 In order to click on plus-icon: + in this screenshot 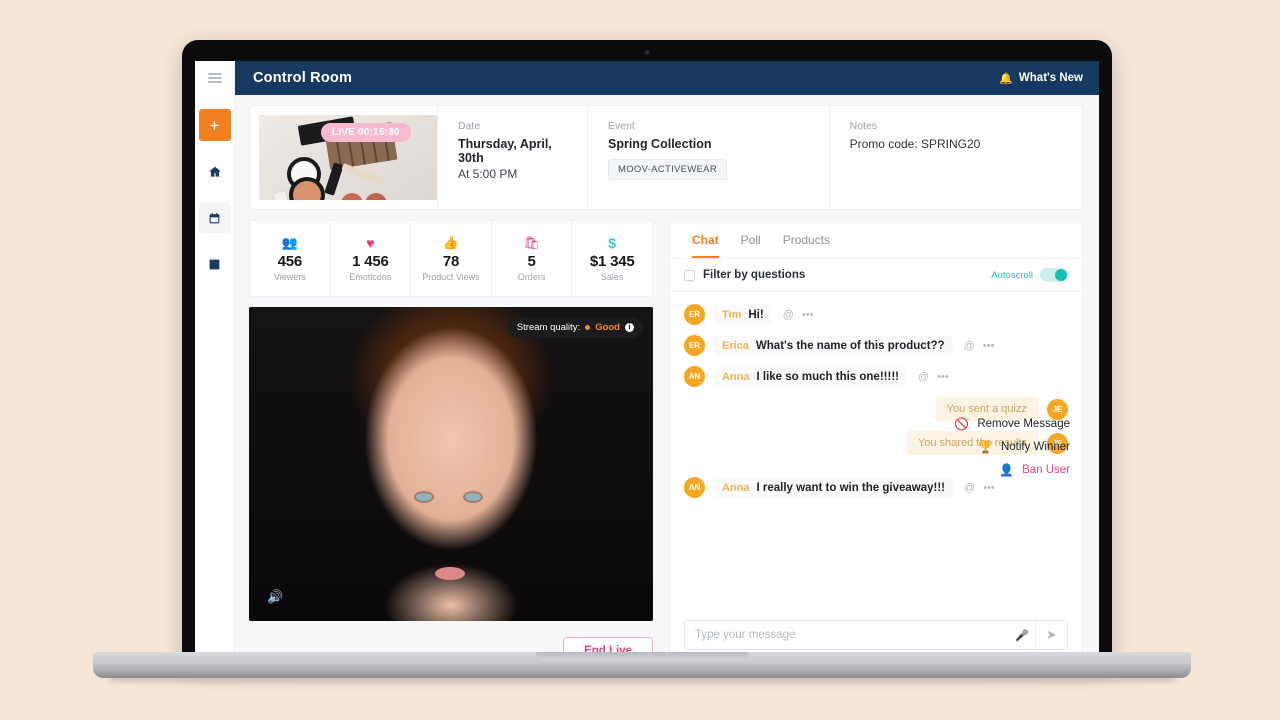, I will do `click(214, 125)`.